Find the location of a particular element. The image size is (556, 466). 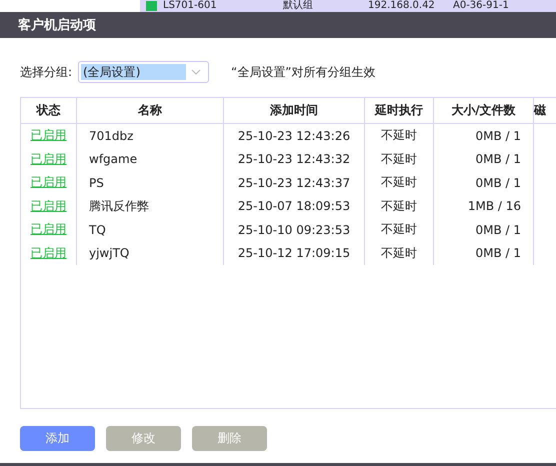

column-header: 添加时间 is located at coordinates (294, 111).